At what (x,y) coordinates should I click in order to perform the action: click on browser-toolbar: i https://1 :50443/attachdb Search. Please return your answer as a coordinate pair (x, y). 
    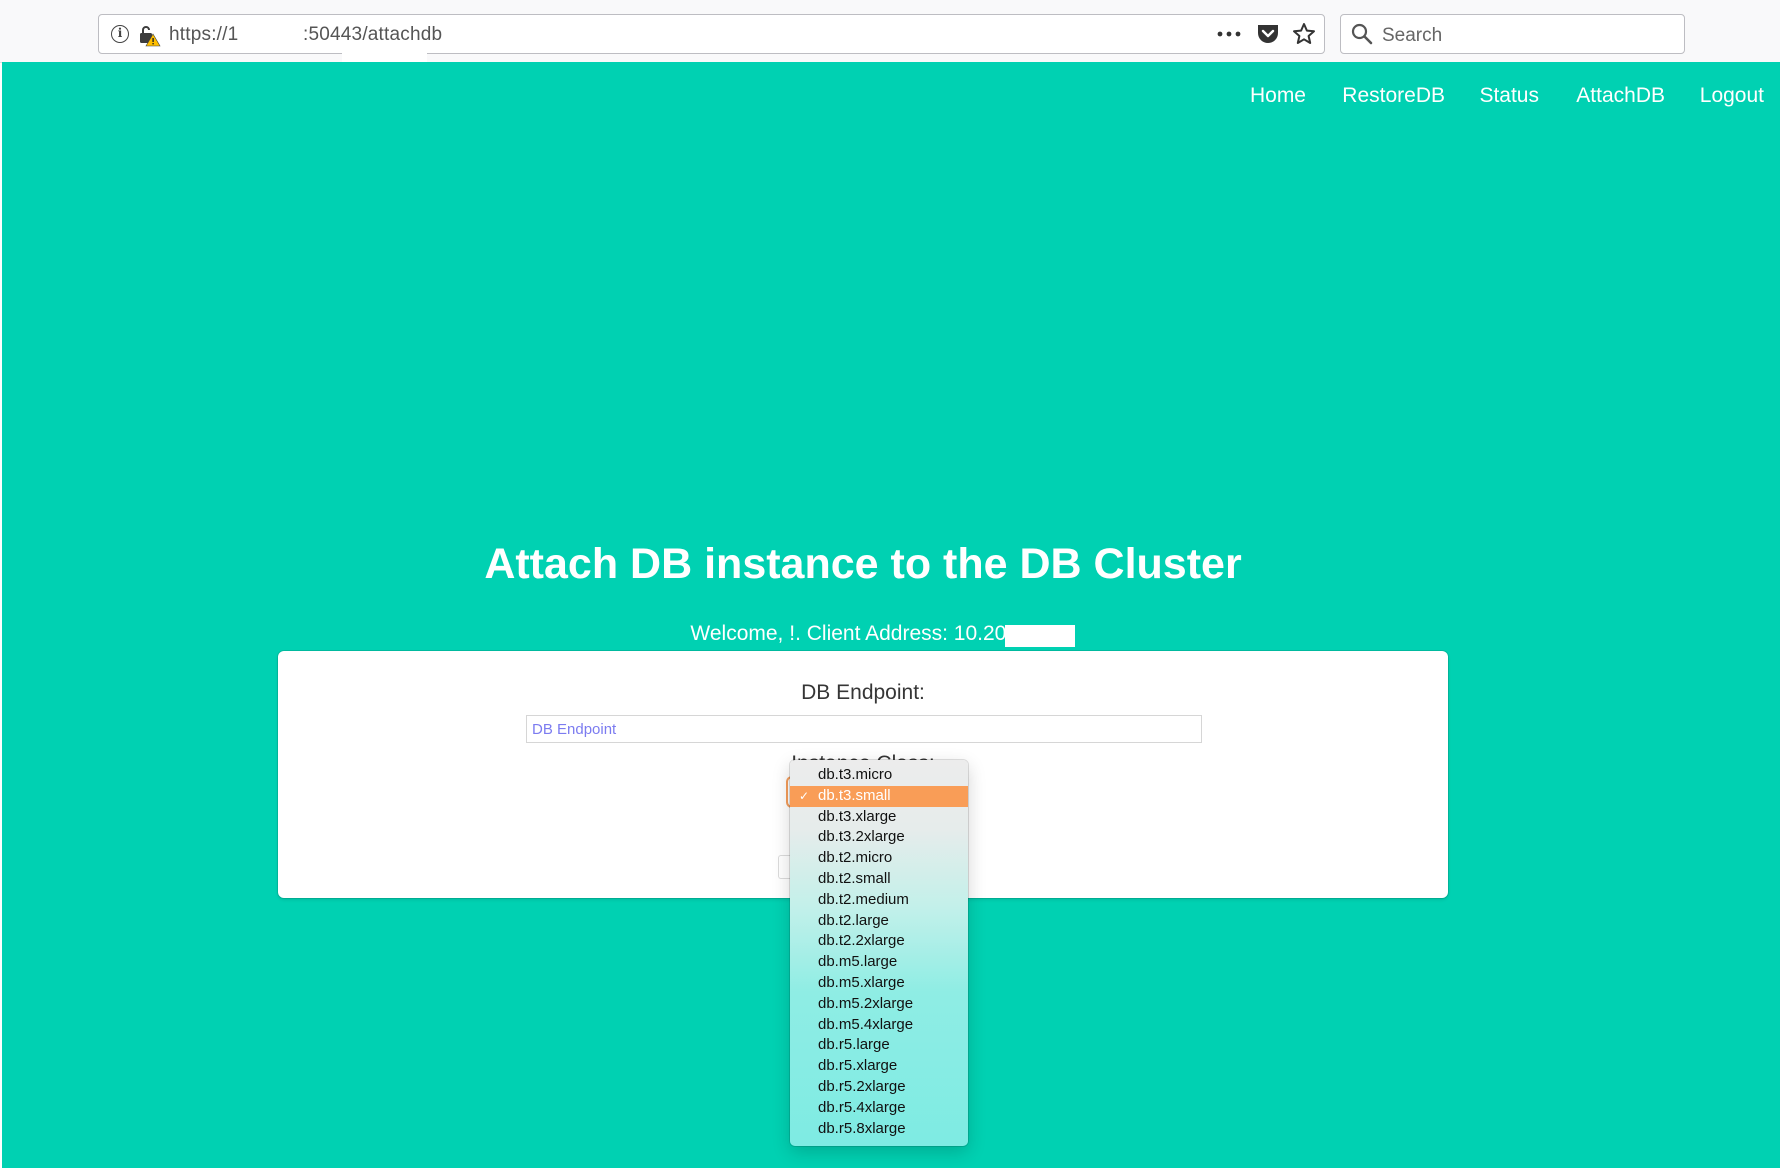
    Looking at the image, I should click on (890, 32).